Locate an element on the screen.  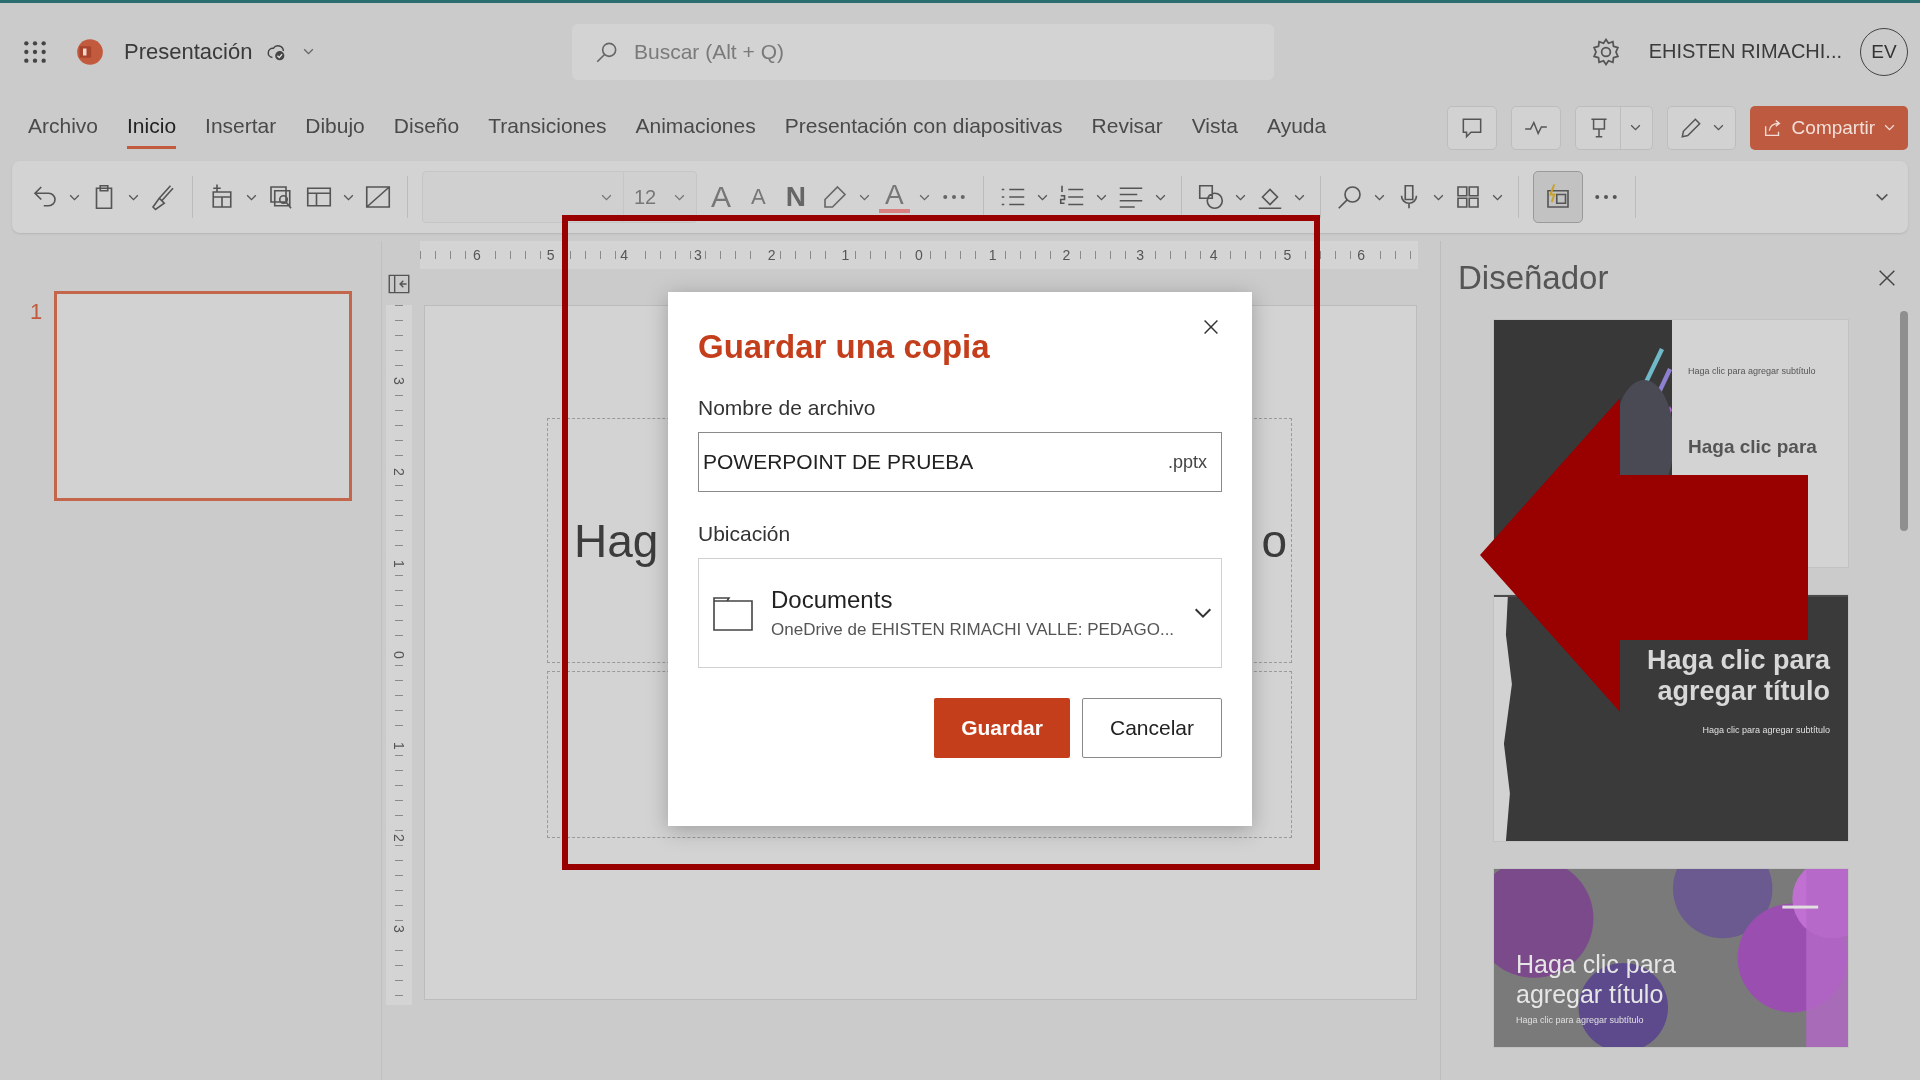
present-button is located at coordinates (1613, 127).